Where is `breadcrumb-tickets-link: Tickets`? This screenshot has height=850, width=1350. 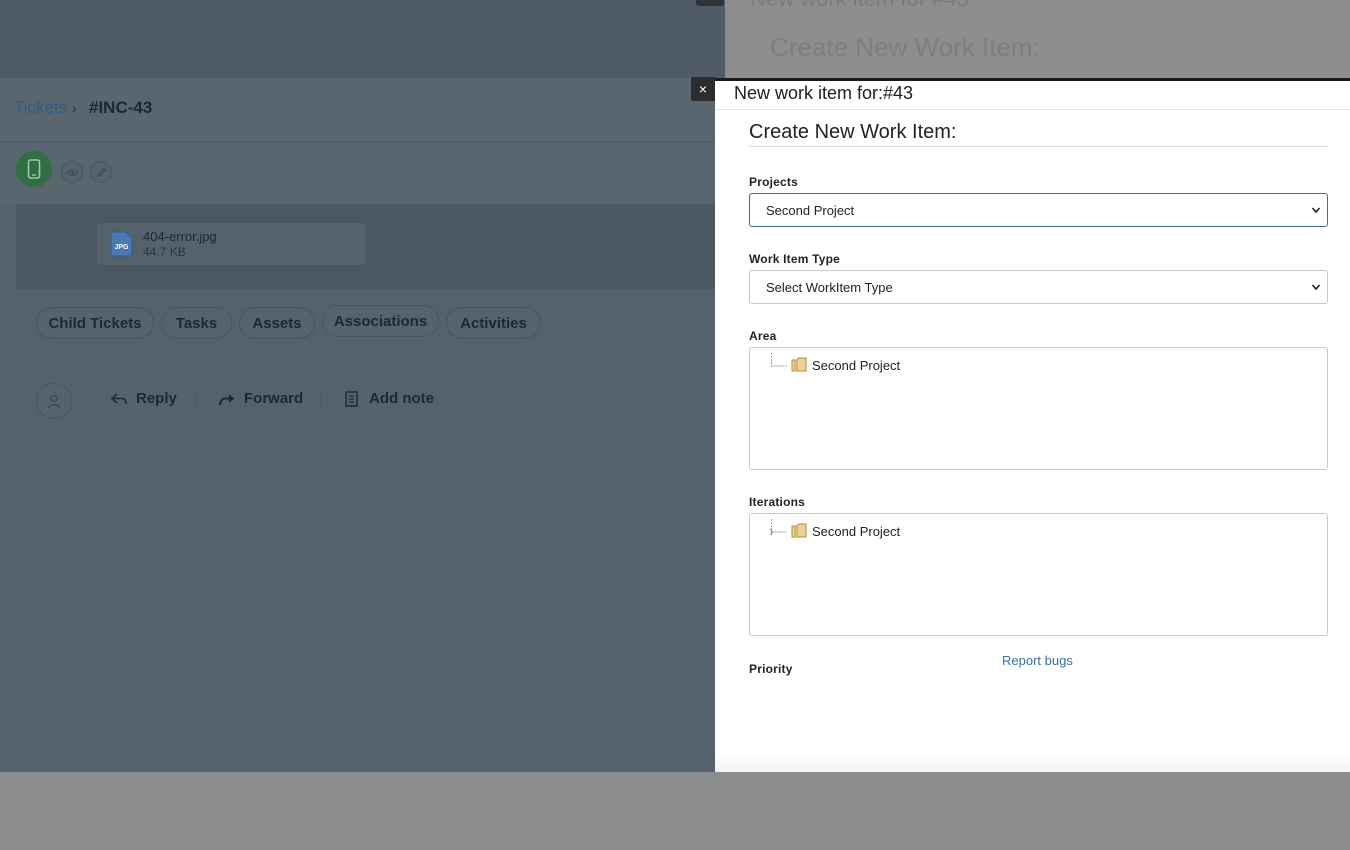 breadcrumb-tickets-link: Tickets is located at coordinates (40, 108).